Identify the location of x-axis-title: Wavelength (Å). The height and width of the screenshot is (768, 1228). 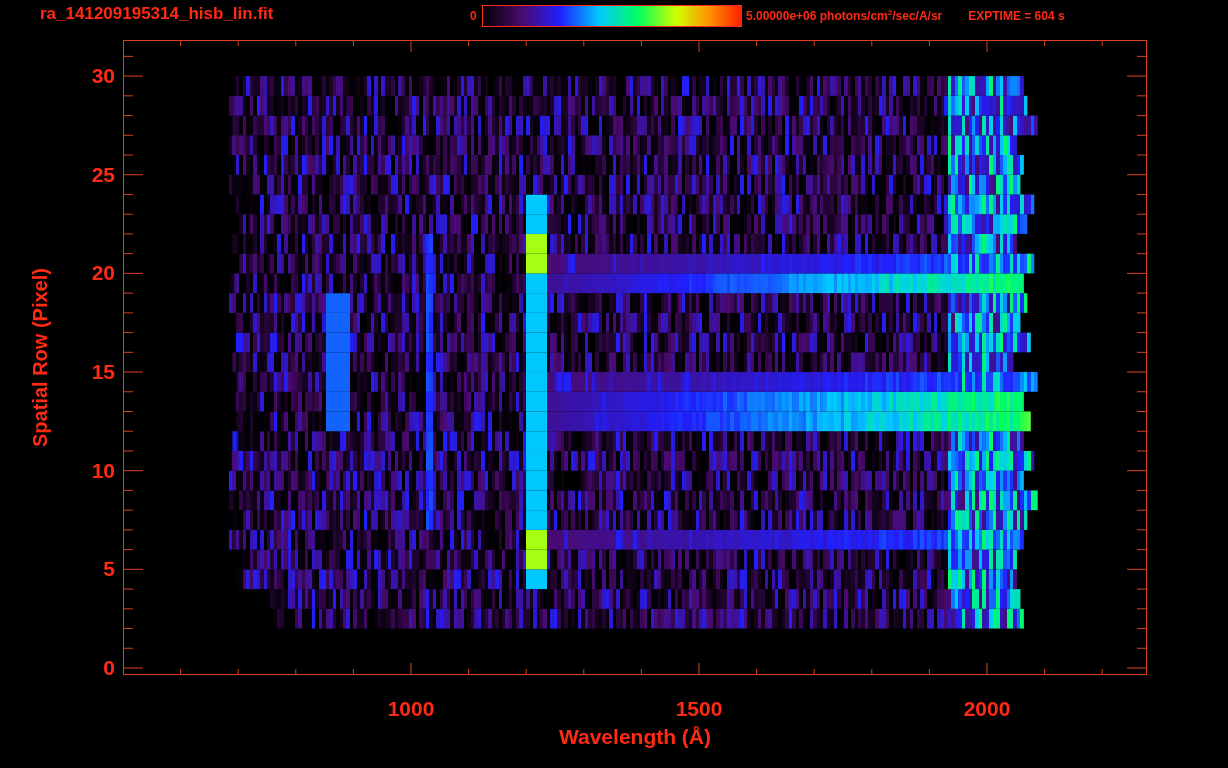
(635, 737).